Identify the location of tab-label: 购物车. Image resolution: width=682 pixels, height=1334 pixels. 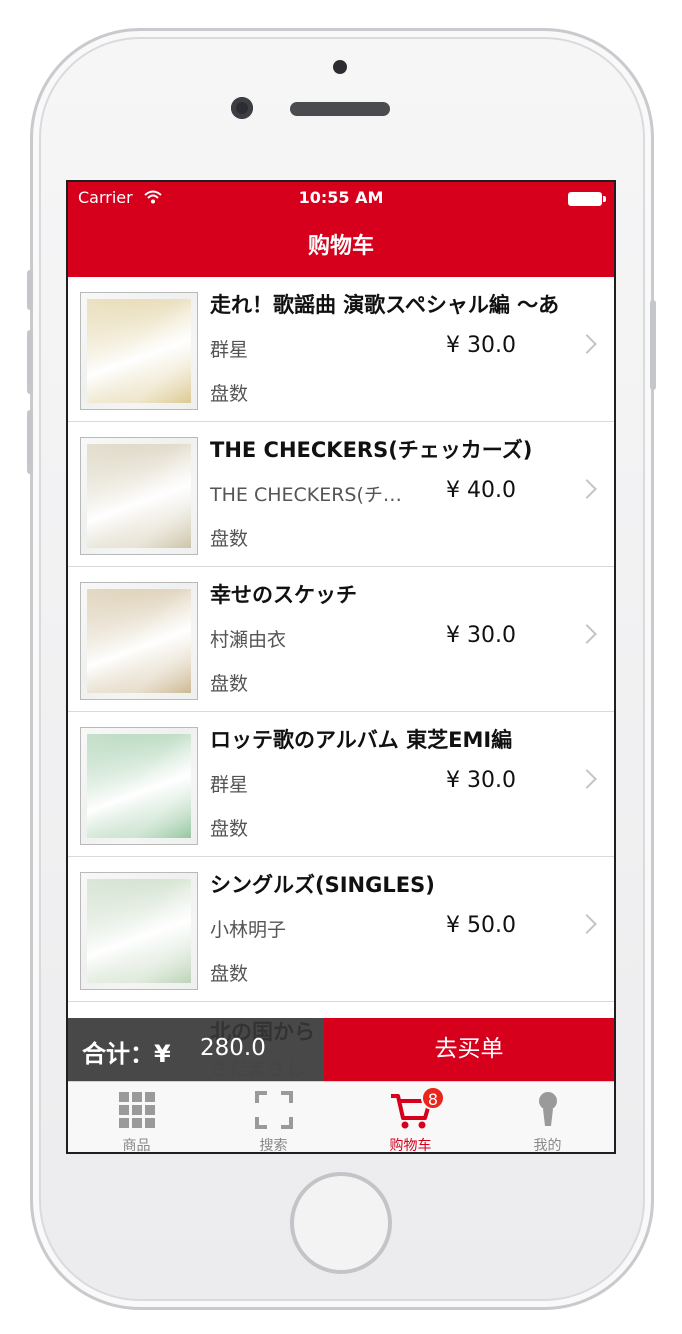
(410, 1146).